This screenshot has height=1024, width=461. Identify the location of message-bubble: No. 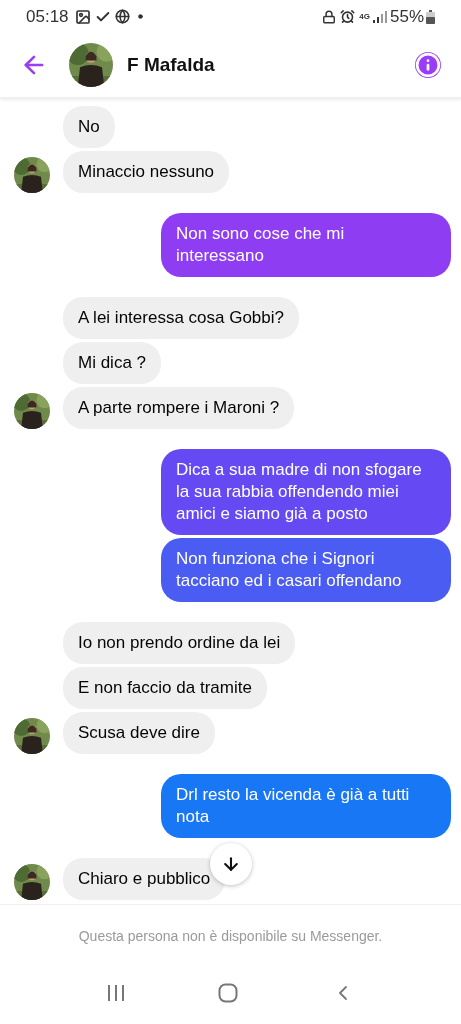
(89, 127).